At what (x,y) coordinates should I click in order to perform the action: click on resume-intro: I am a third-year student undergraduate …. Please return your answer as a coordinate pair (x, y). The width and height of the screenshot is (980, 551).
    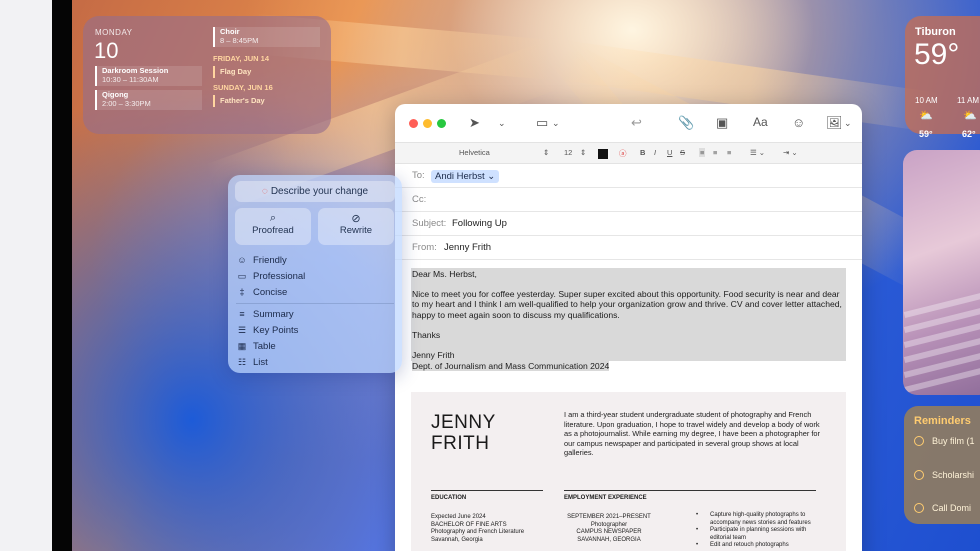
    Looking at the image, I should click on (692, 434).